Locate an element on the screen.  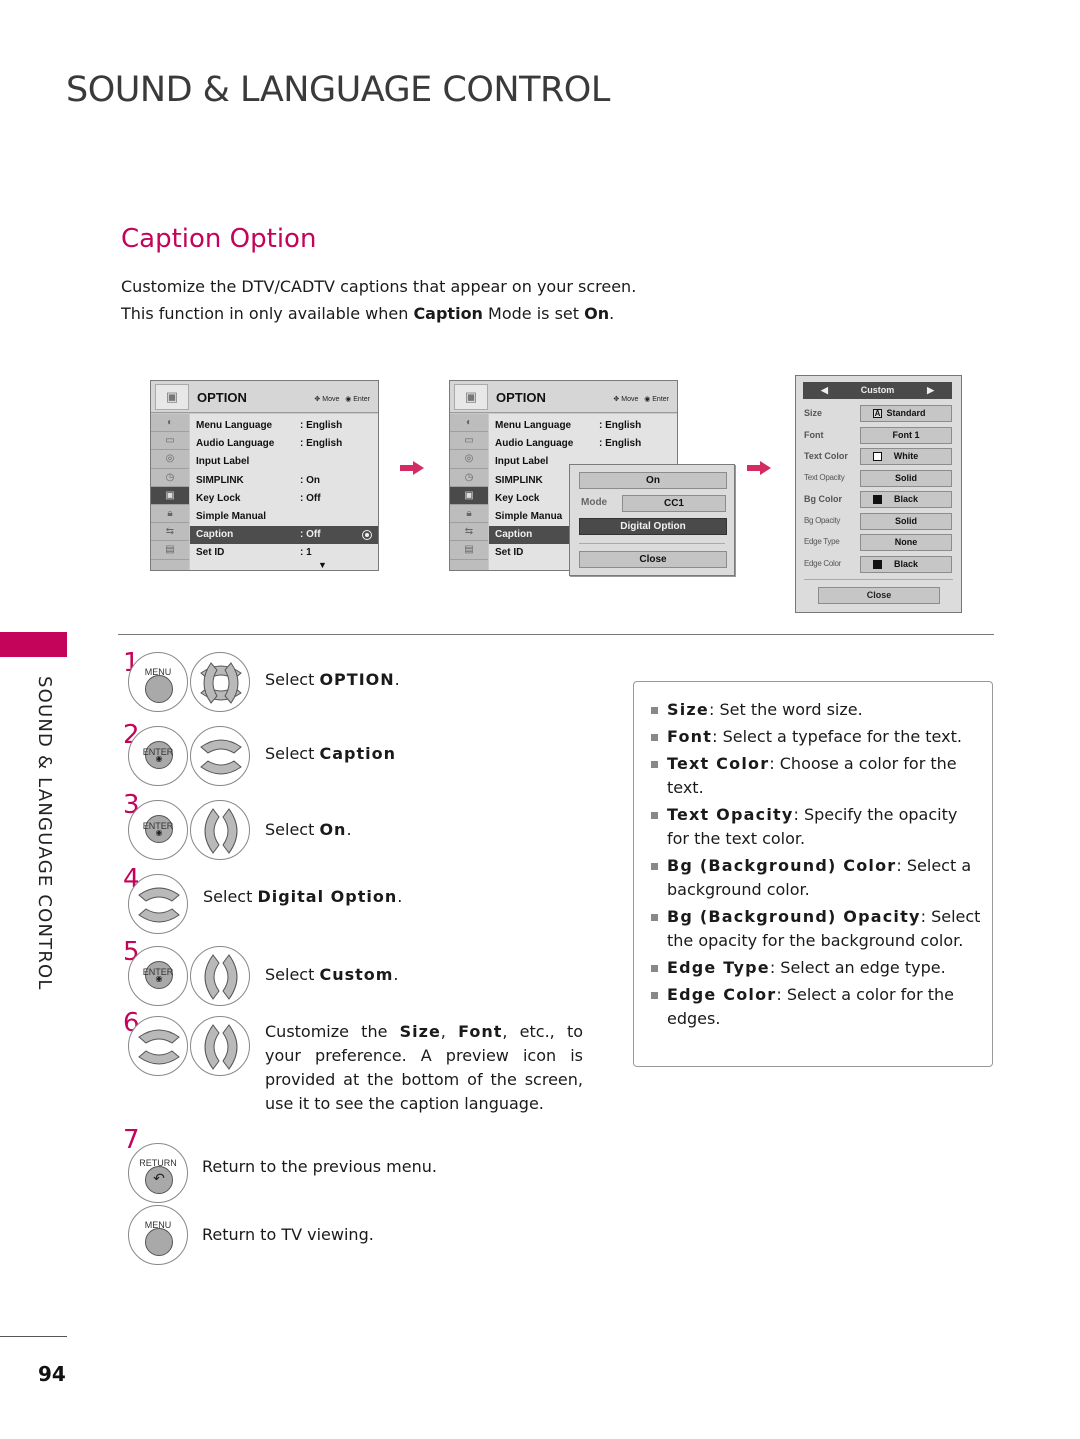
menu-item-value: : On is located at coordinates (310, 480).